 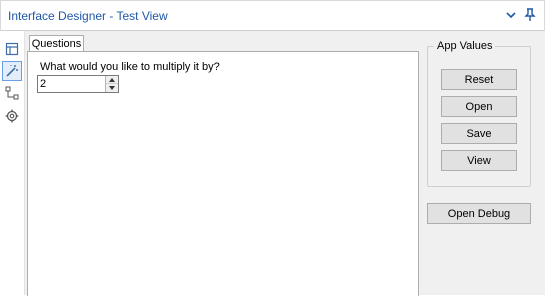 I want to click on window-title: Interface Designer - Test View, so click(x=88, y=16).